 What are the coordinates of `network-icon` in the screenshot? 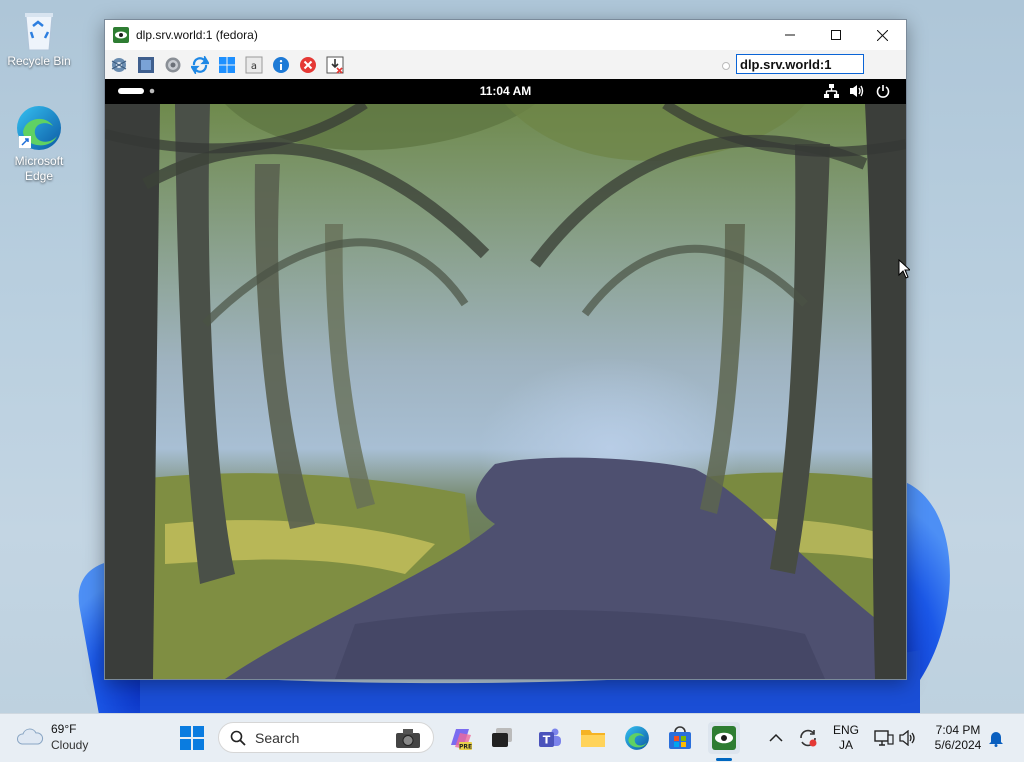 It's located at (831, 93).